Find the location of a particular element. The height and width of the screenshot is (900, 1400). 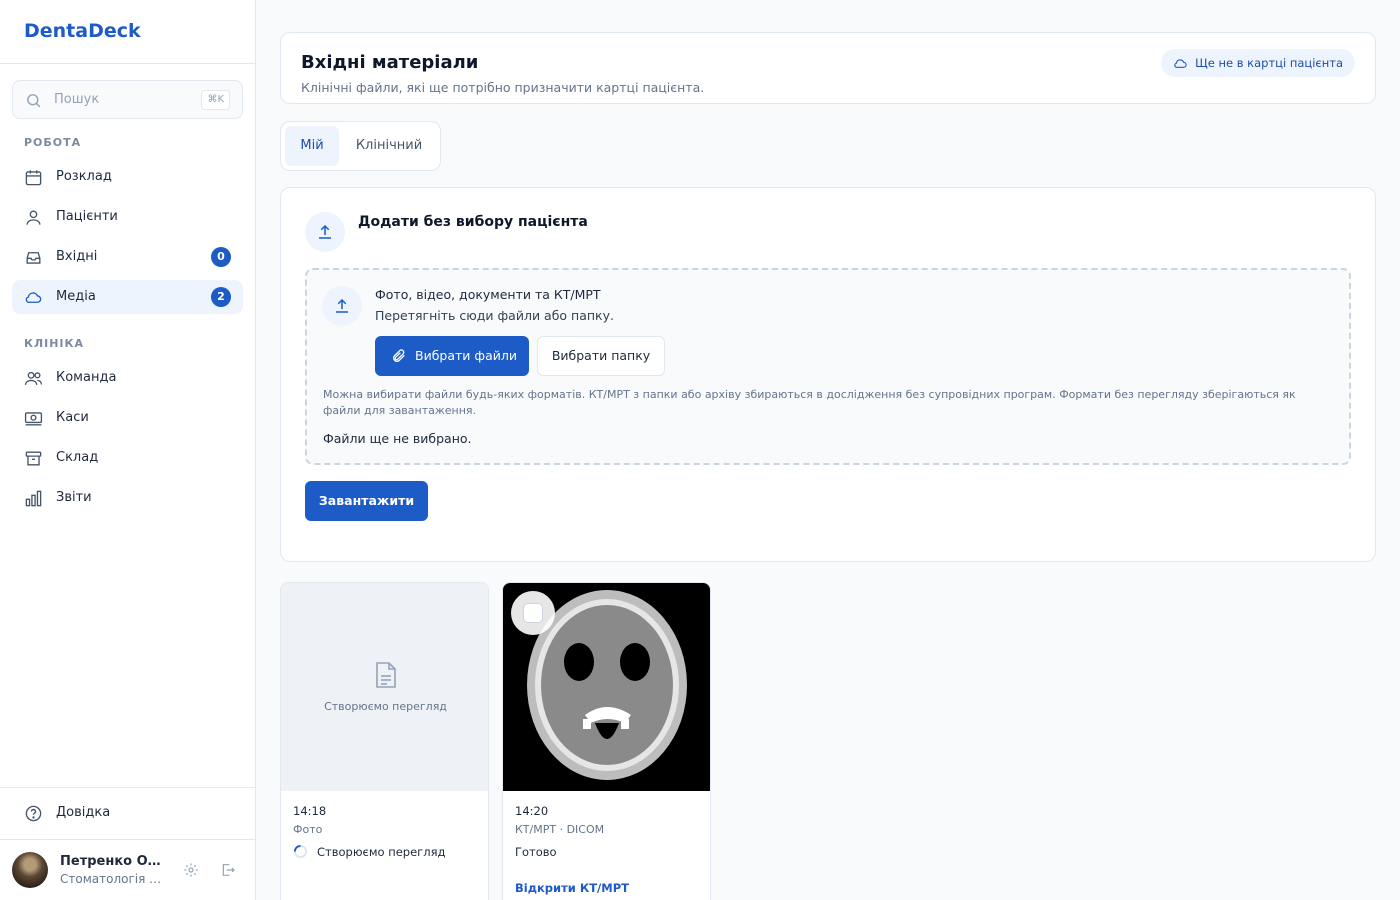

upload-icon-circle is located at coordinates (325, 232).